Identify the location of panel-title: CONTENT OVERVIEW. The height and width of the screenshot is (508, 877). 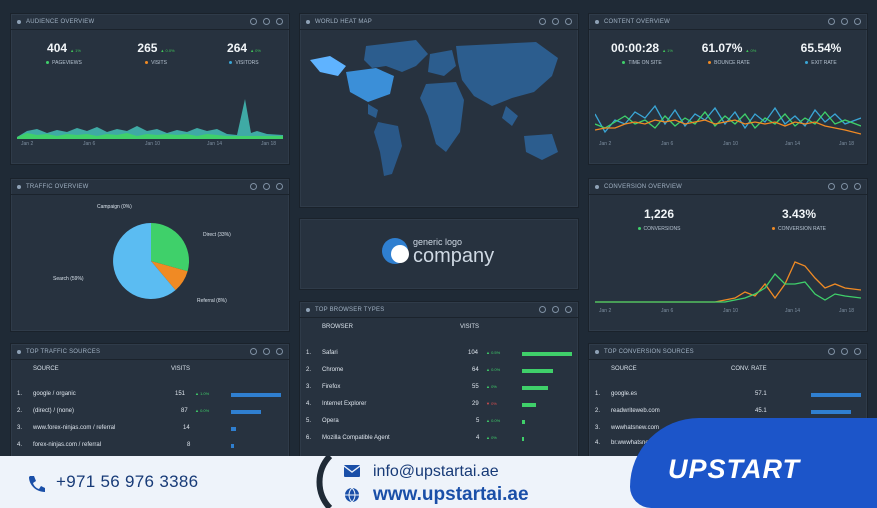
(637, 21).